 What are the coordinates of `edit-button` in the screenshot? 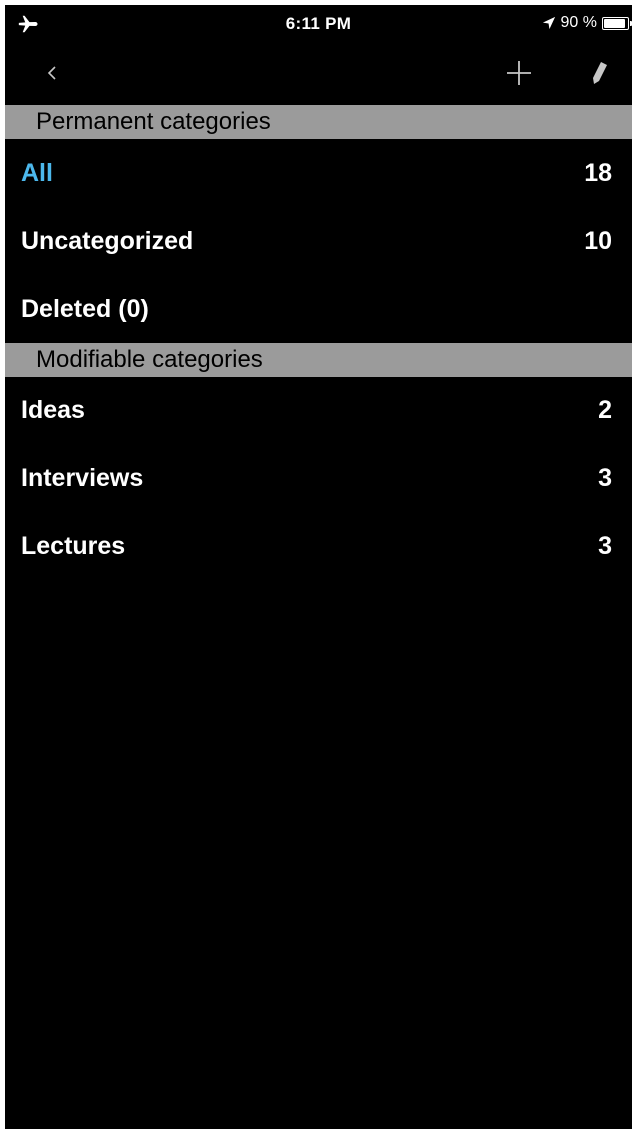 It's located at (599, 73).